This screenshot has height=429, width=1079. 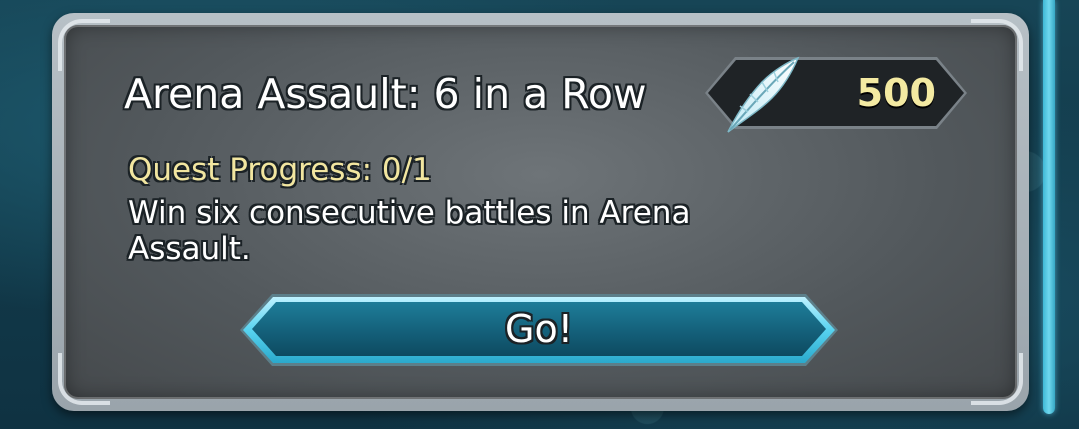 What do you see at coordinates (84, 45) in the screenshot?
I see `corner-ornament-top-left` at bounding box center [84, 45].